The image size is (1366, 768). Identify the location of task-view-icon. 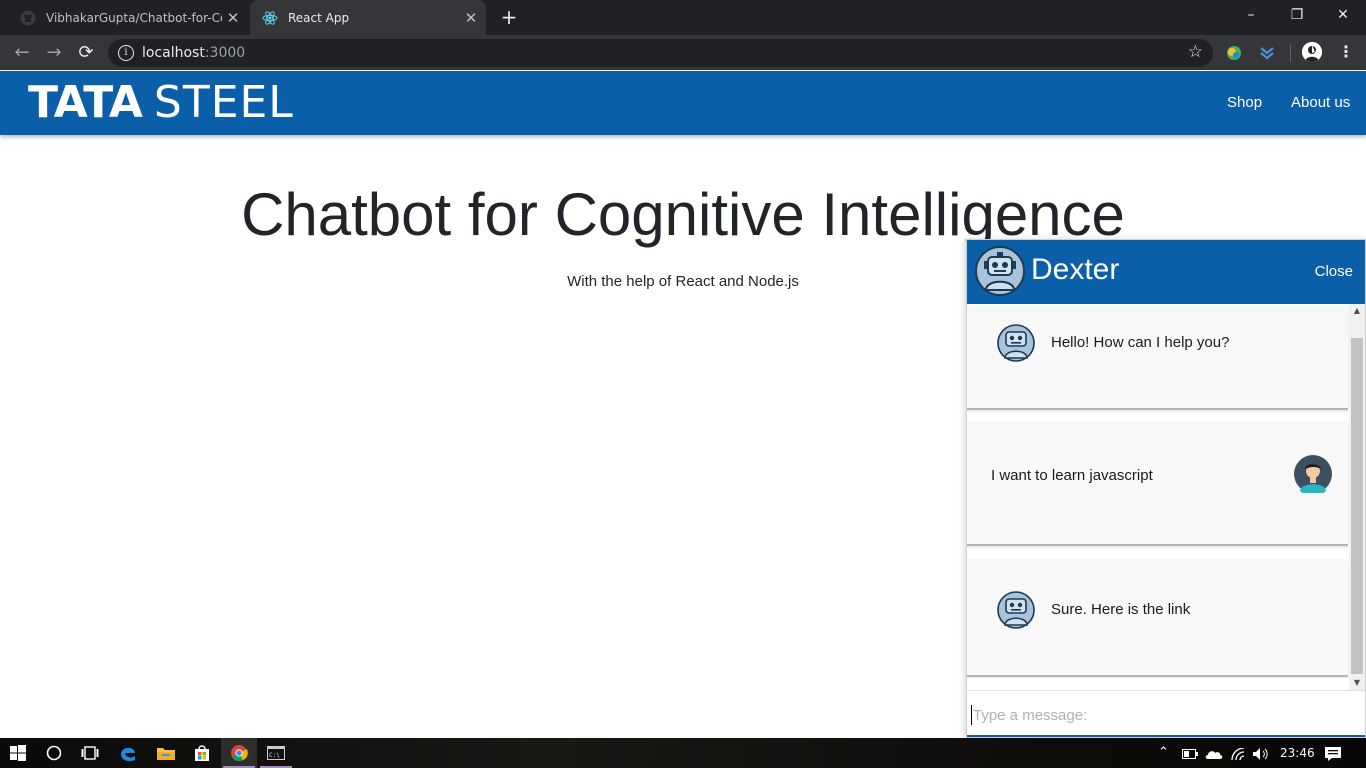
(90, 753).